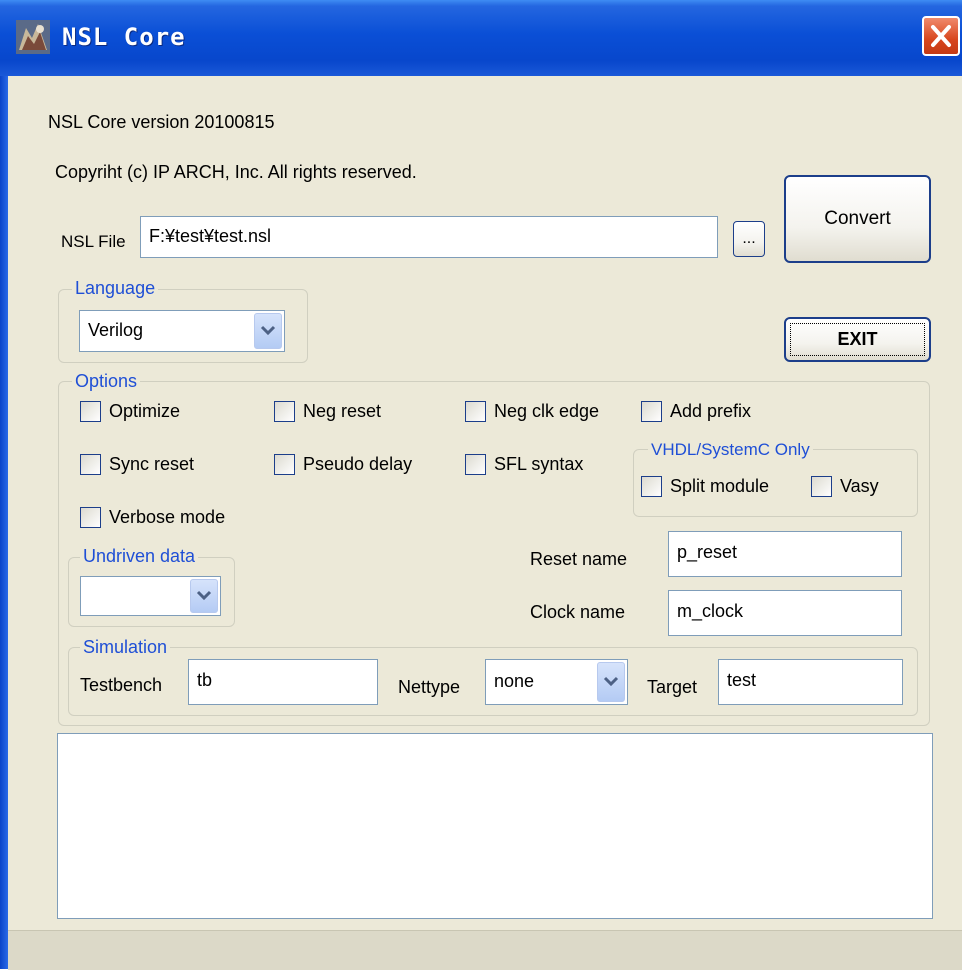 The height and width of the screenshot is (970, 962). What do you see at coordinates (125, 647) in the screenshot?
I see `simulation-group-title: Simulation` at bounding box center [125, 647].